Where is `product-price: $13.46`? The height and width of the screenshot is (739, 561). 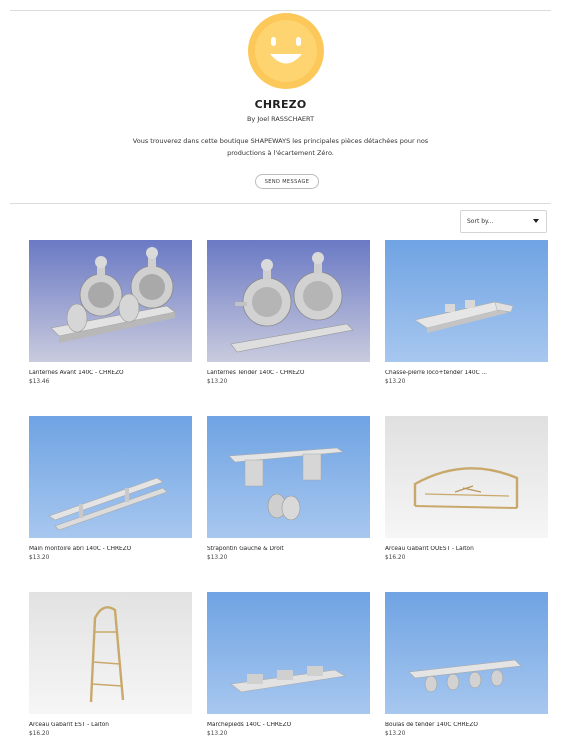 product-price: $13.46 is located at coordinates (39, 382).